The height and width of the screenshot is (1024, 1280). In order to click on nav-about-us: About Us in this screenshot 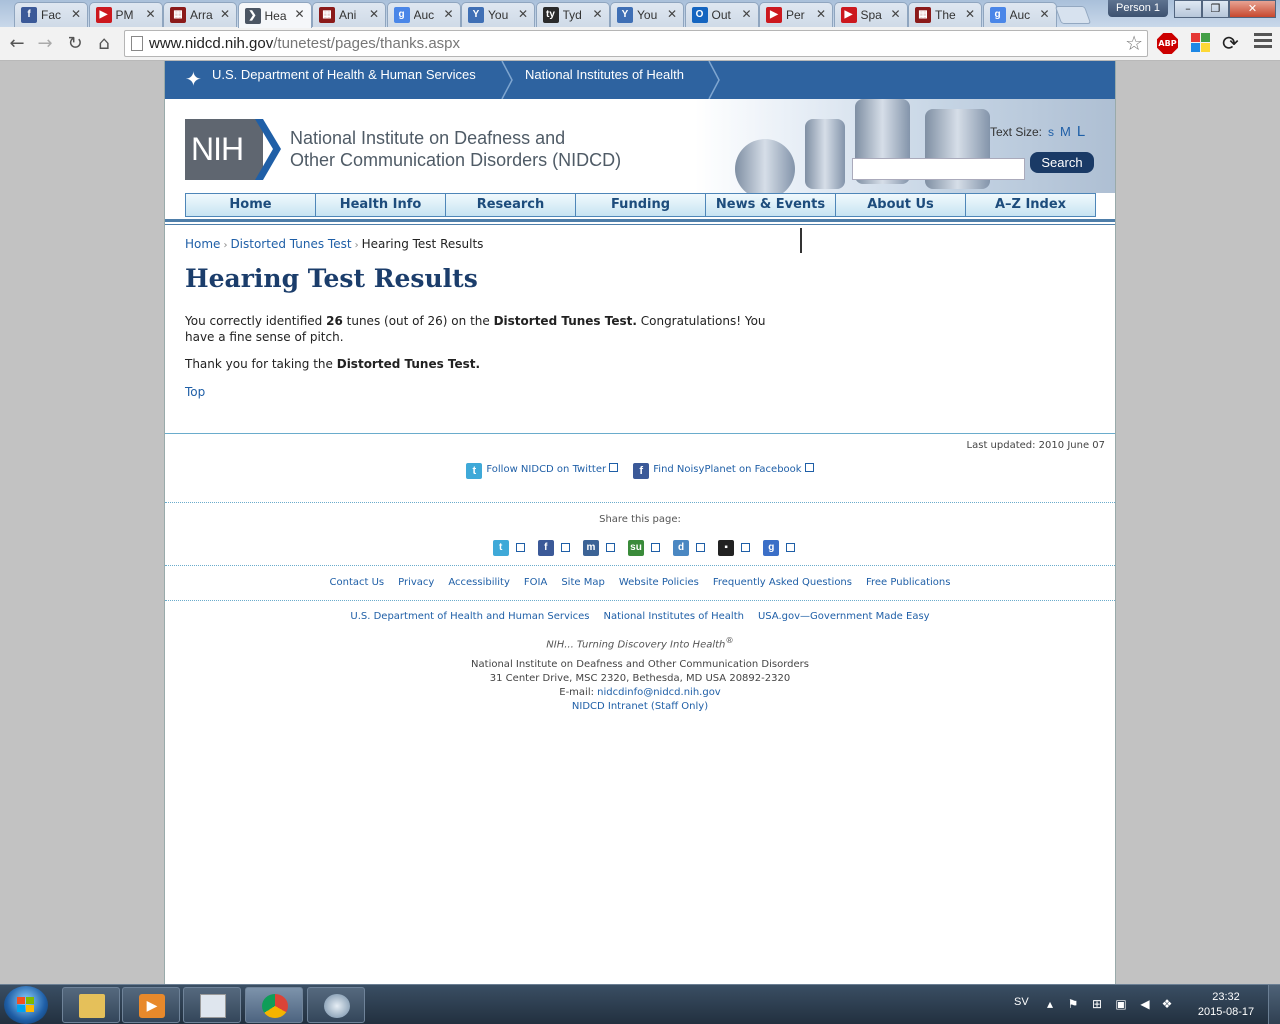, I will do `click(901, 205)`.